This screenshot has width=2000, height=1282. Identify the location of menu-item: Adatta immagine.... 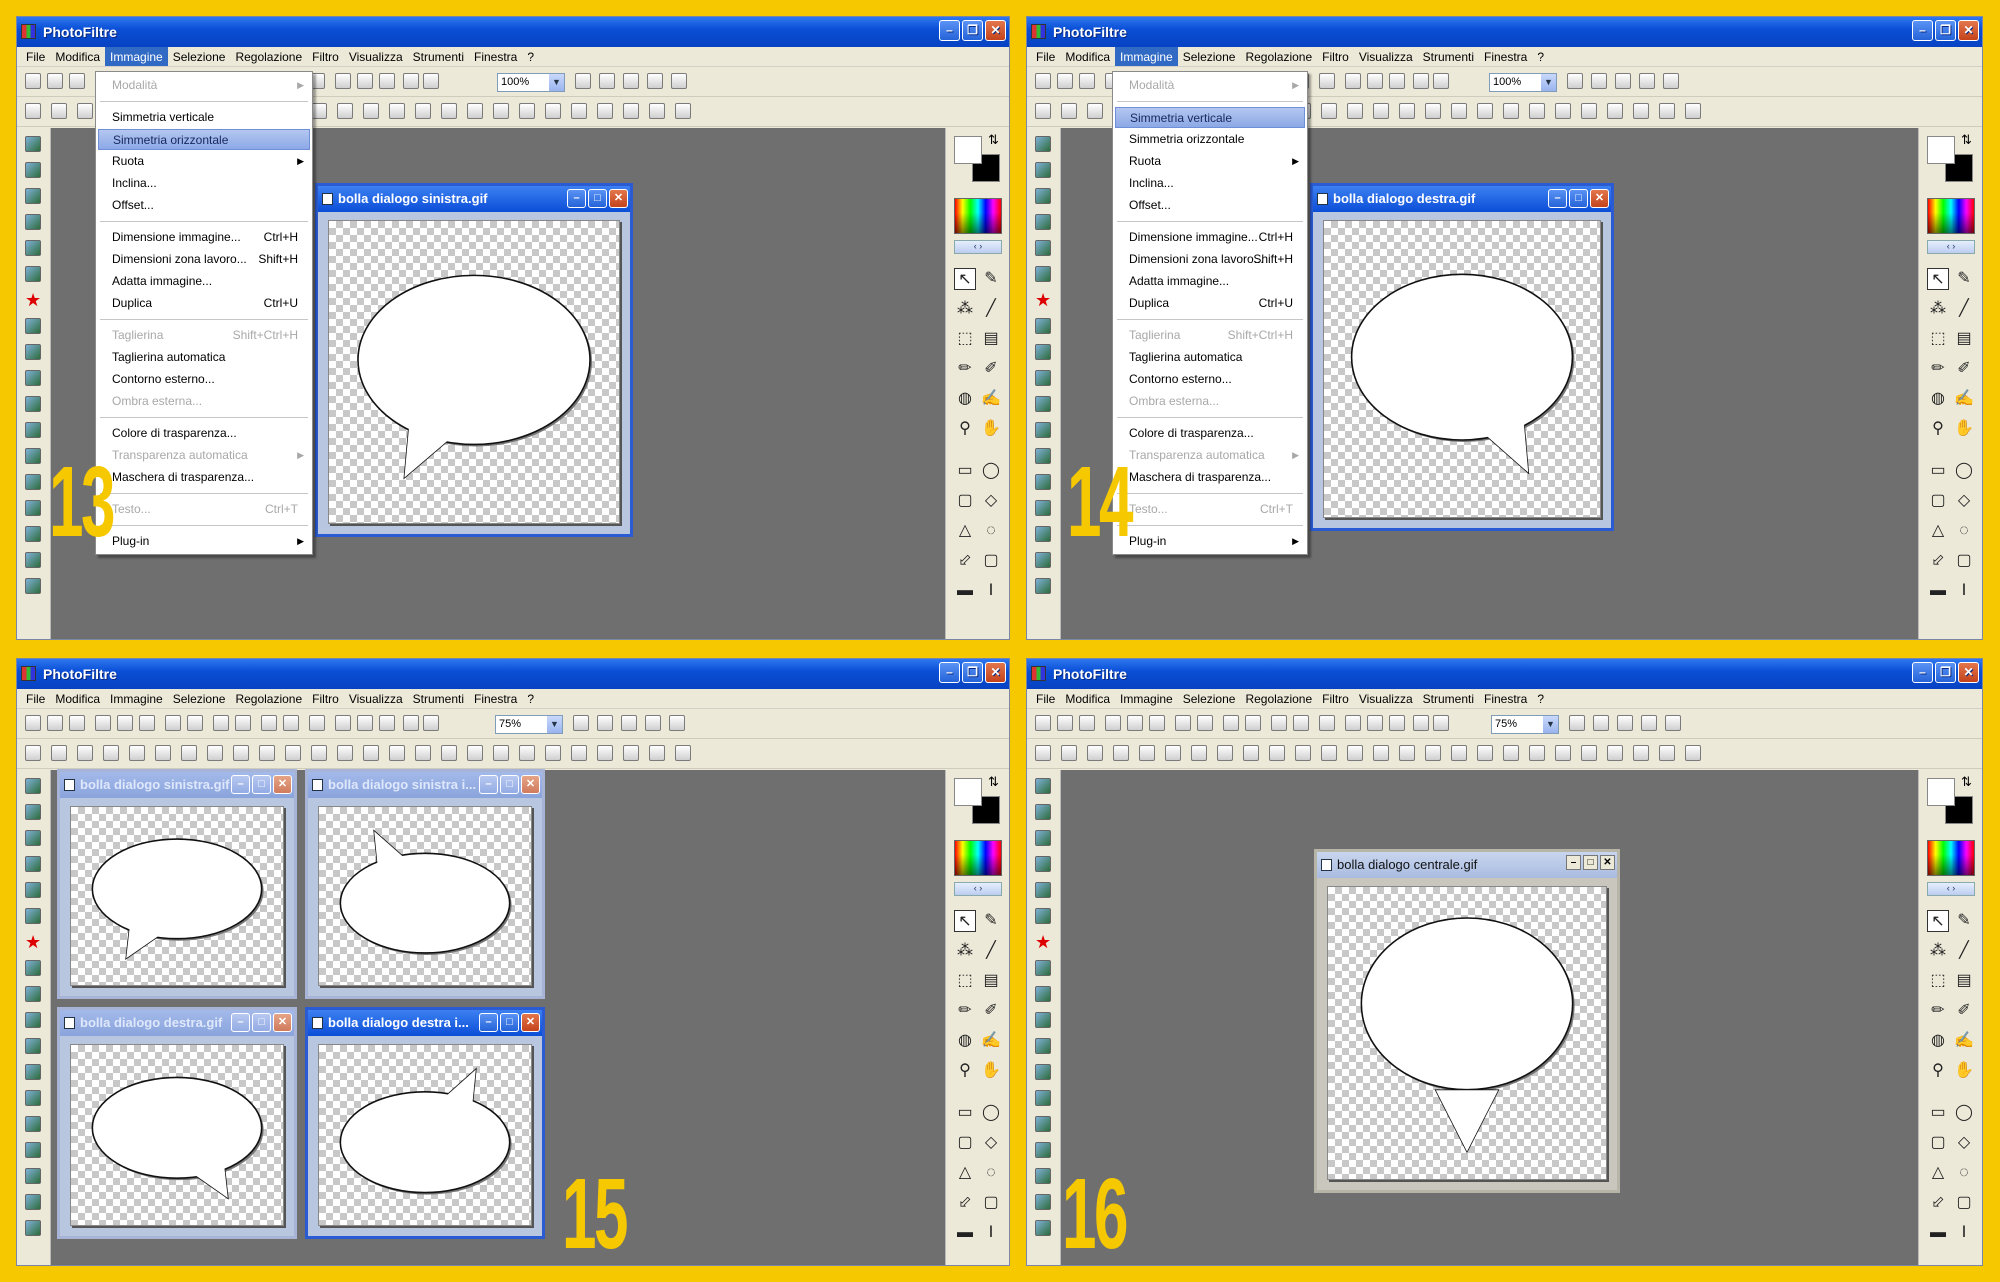
(204, 281).